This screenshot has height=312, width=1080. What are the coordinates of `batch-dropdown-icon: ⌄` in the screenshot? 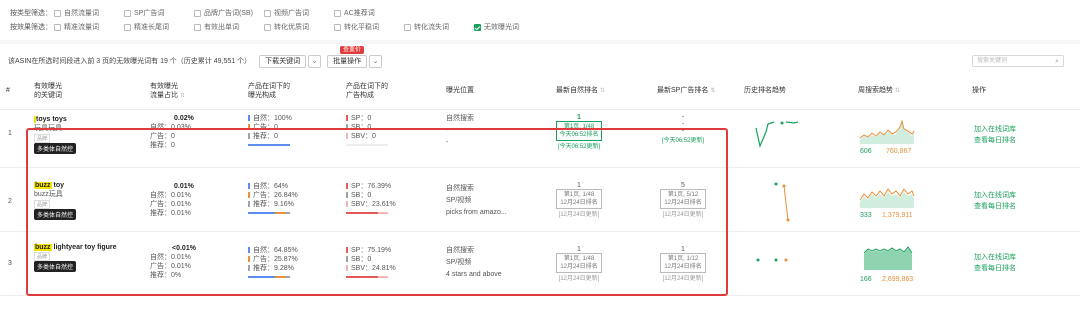 It's located at (376, 61).